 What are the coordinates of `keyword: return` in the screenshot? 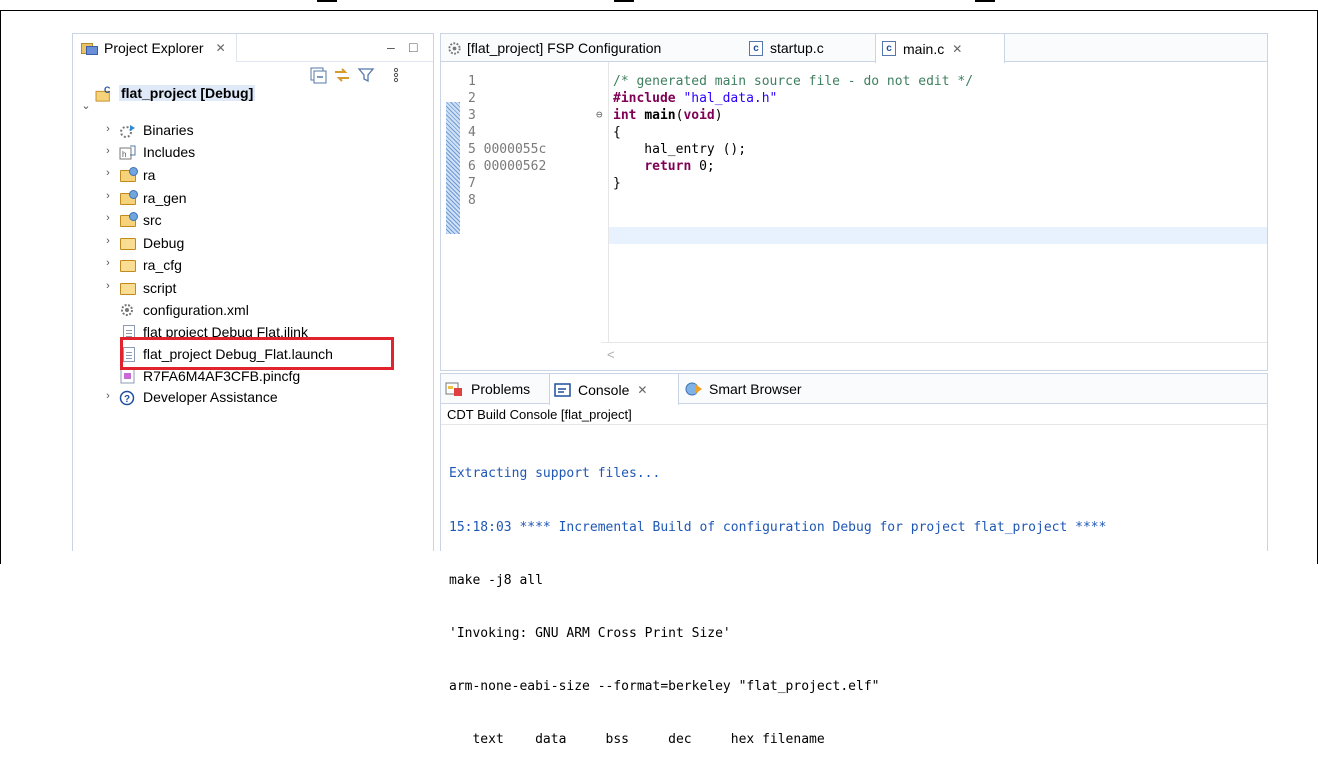 It's located at (668, 166).